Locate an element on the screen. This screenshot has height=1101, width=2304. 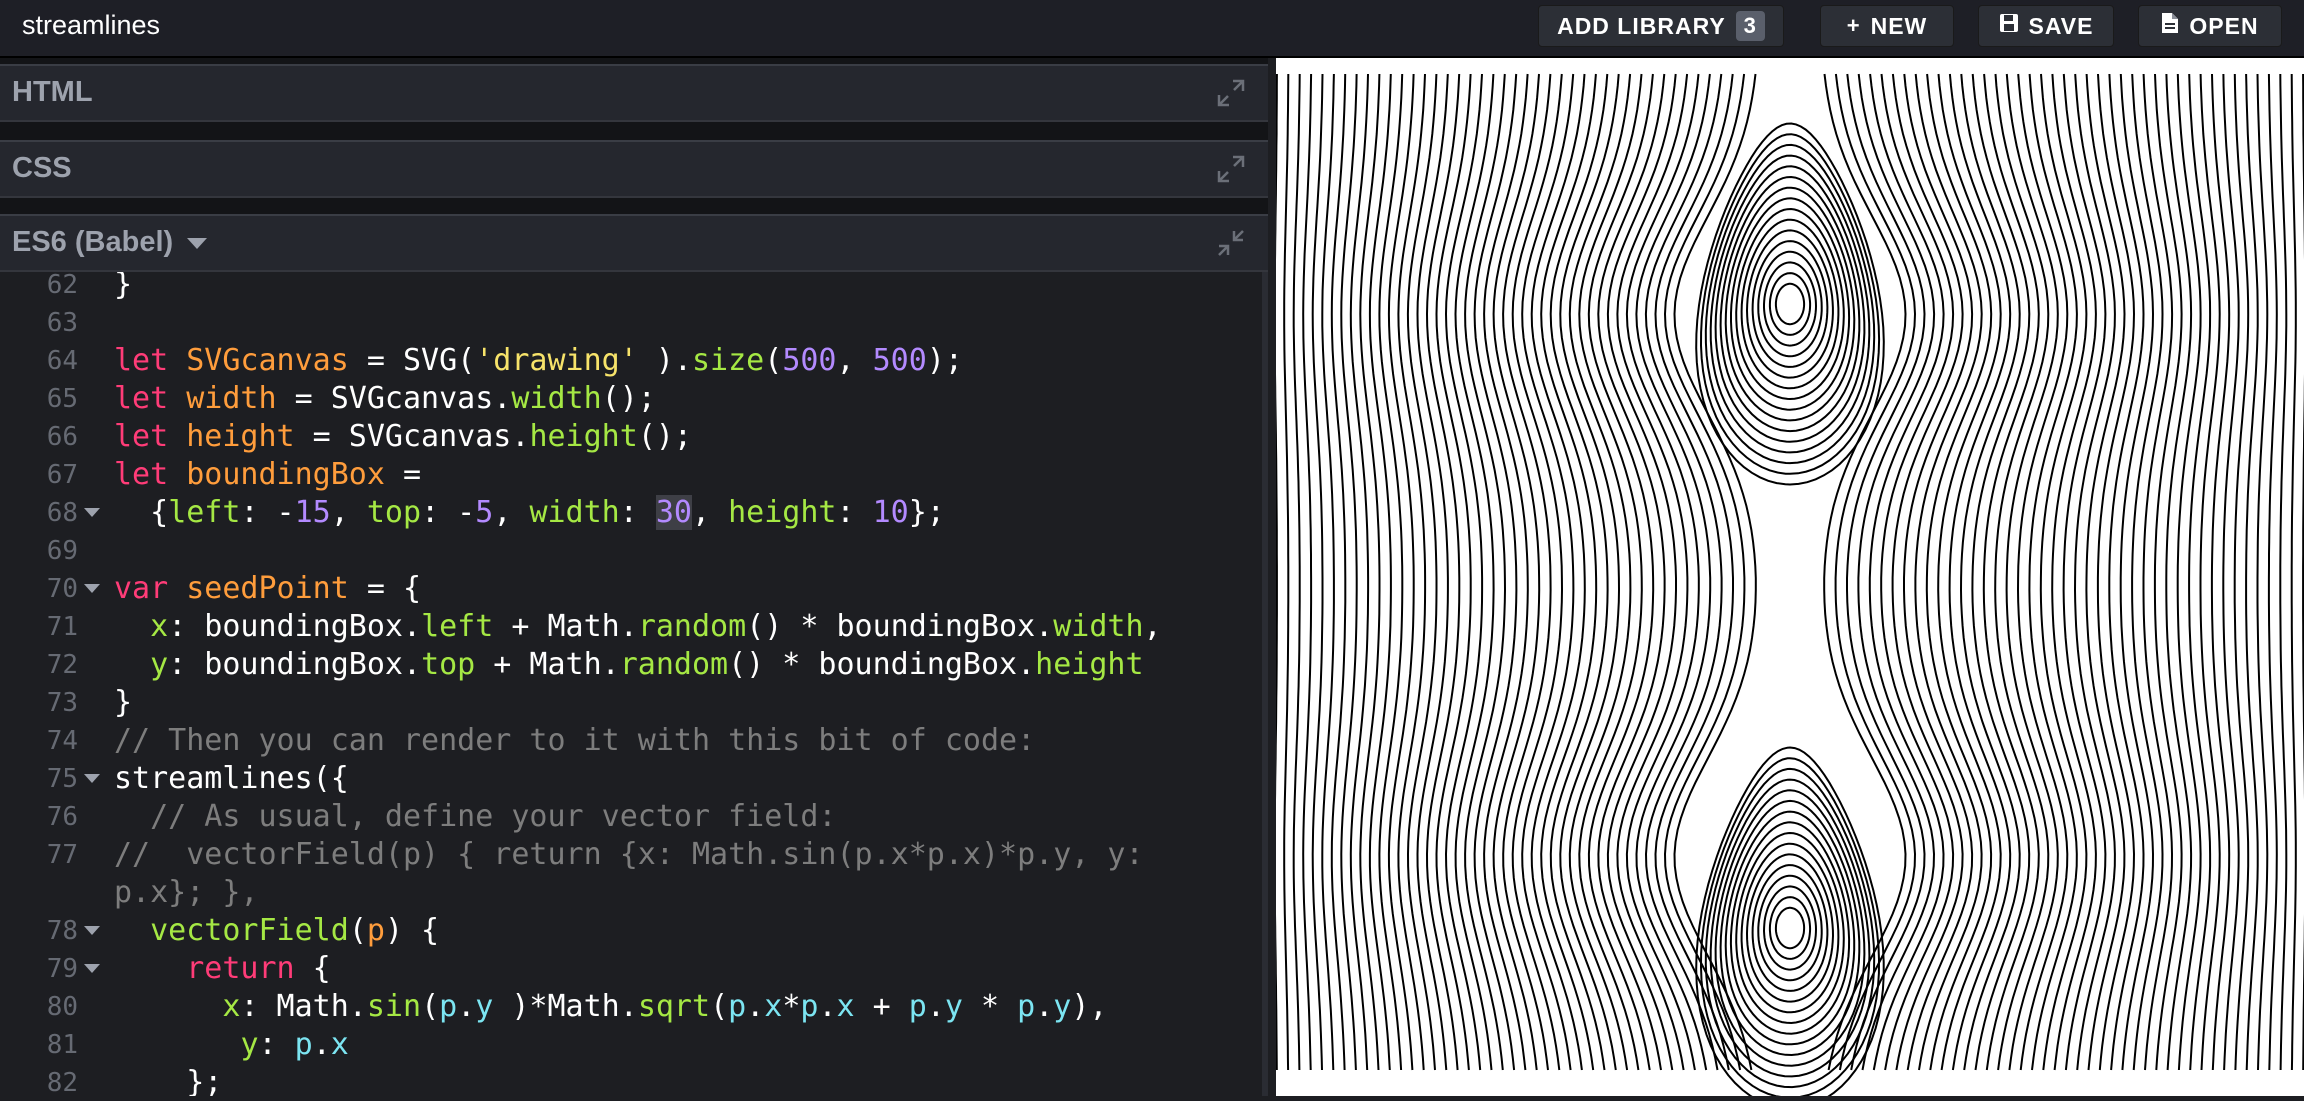
css-panel-label: CSS is located at coordinates (42, 168).